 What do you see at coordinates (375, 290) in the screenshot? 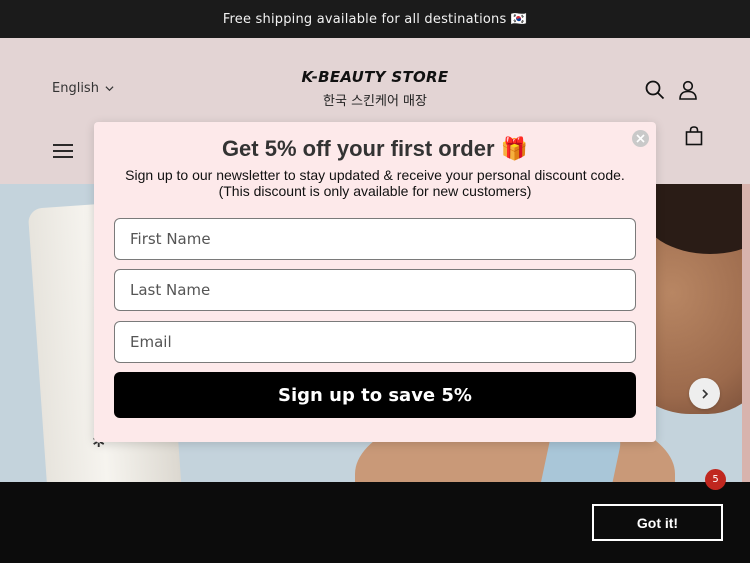
I see `last-name-field` at bounding box center [375, 290].